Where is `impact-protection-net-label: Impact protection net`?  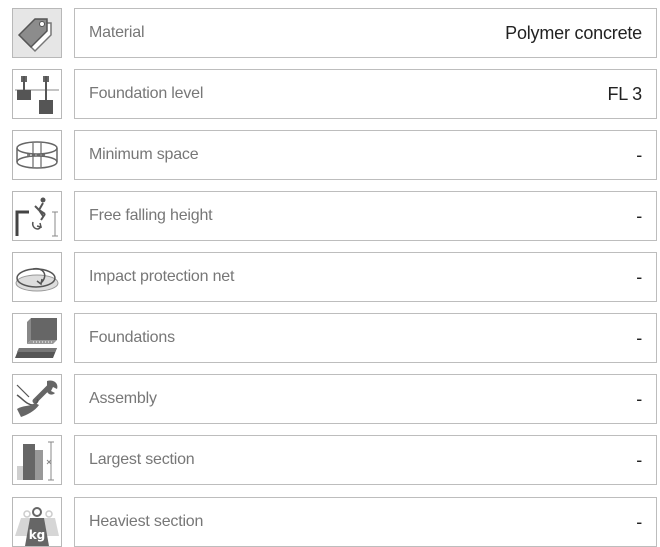 impact-protection-net-label: Impact protection net is located at coordinates (162, 276).